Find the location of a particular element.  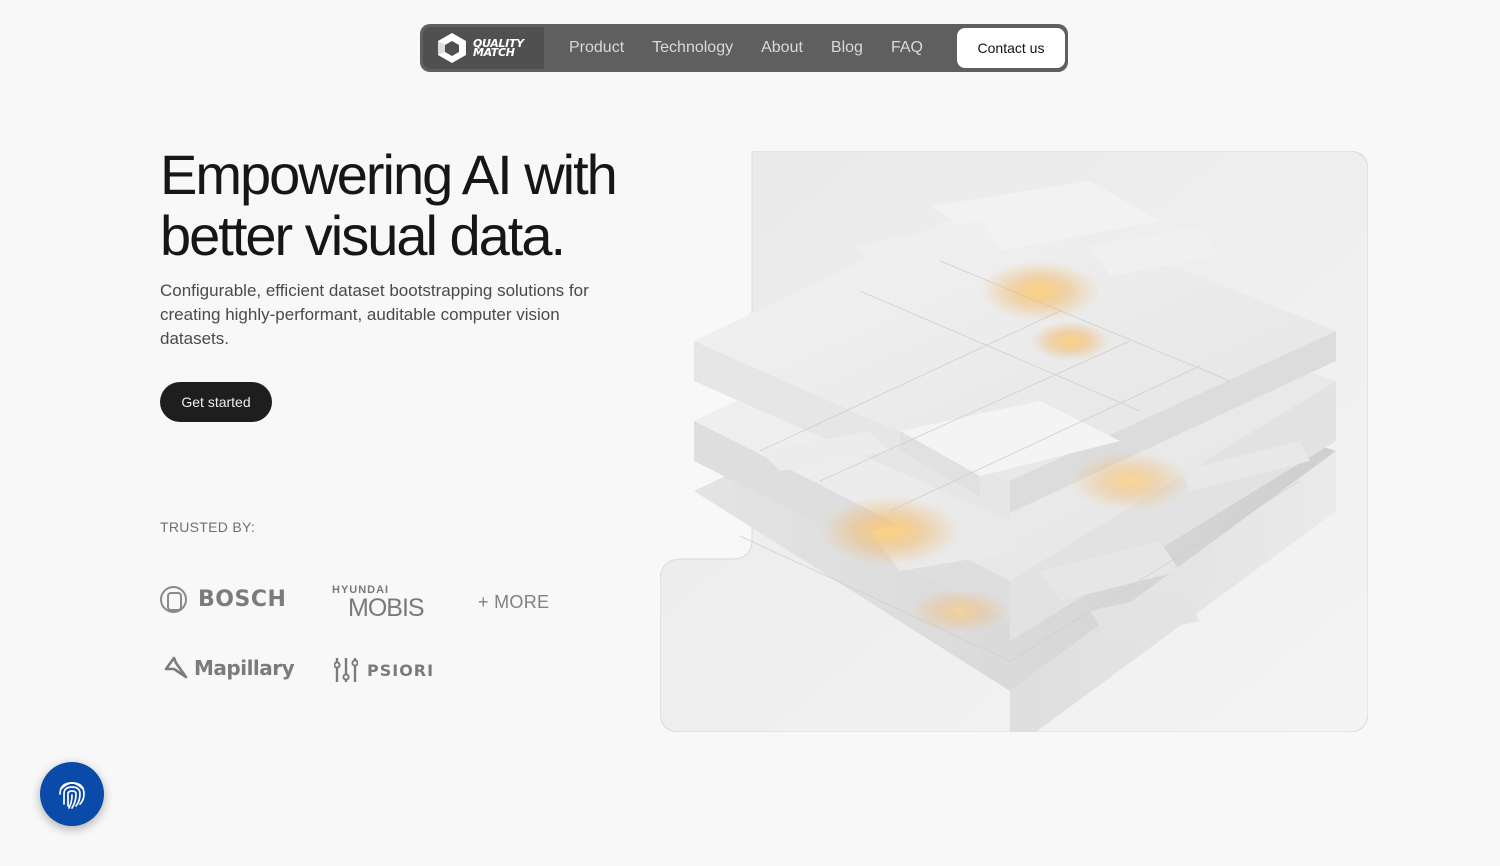

get-started-button: Get started is located at coordinates (216, 402).